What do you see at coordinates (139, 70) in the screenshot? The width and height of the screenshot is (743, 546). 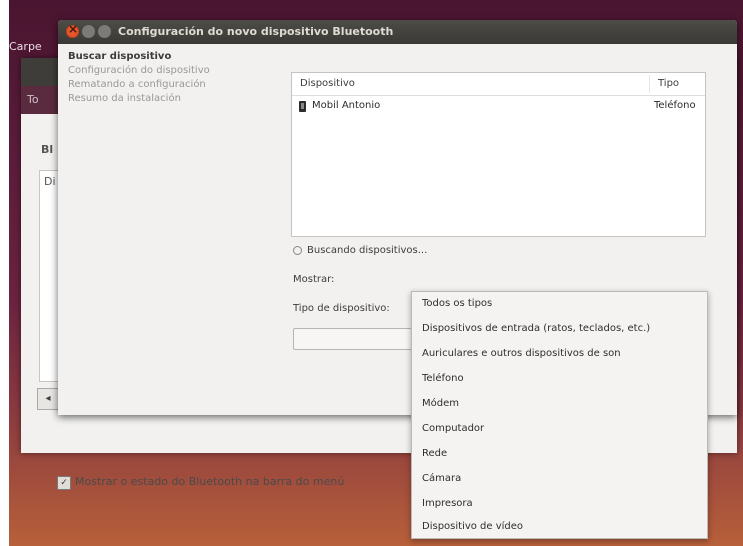 I see `step-device-config: Configuración do dispositivo` at bounding box center [139, 70].